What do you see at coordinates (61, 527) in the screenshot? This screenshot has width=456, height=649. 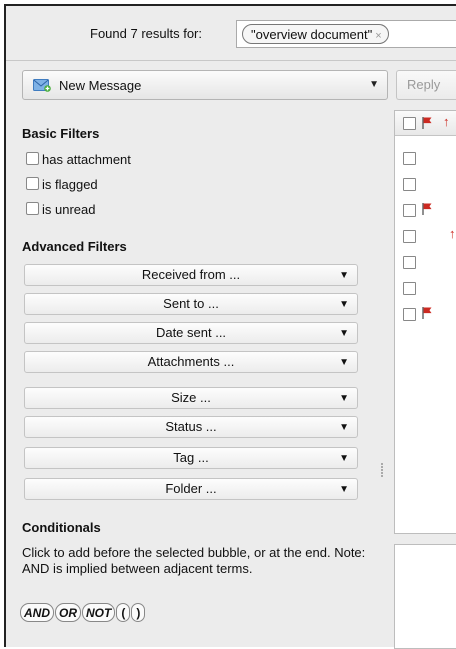 I see `conditionals-heading: Conditionals` at bounding box center [61, 527].